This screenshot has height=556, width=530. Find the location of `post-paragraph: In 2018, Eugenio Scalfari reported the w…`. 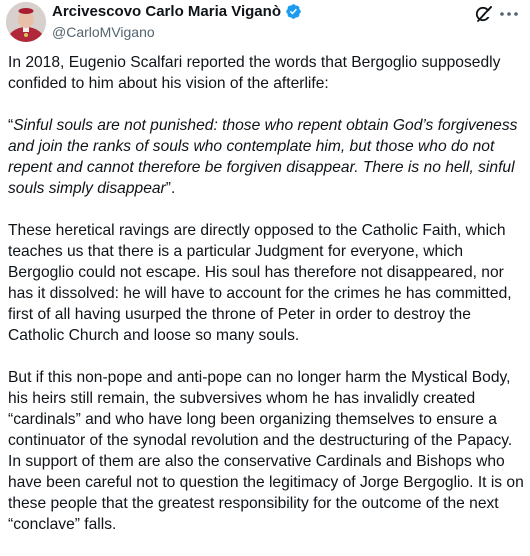

post-paragraph: In 2018, Eugenio Scalfari reported the w… is located at coordinates (254, 73).